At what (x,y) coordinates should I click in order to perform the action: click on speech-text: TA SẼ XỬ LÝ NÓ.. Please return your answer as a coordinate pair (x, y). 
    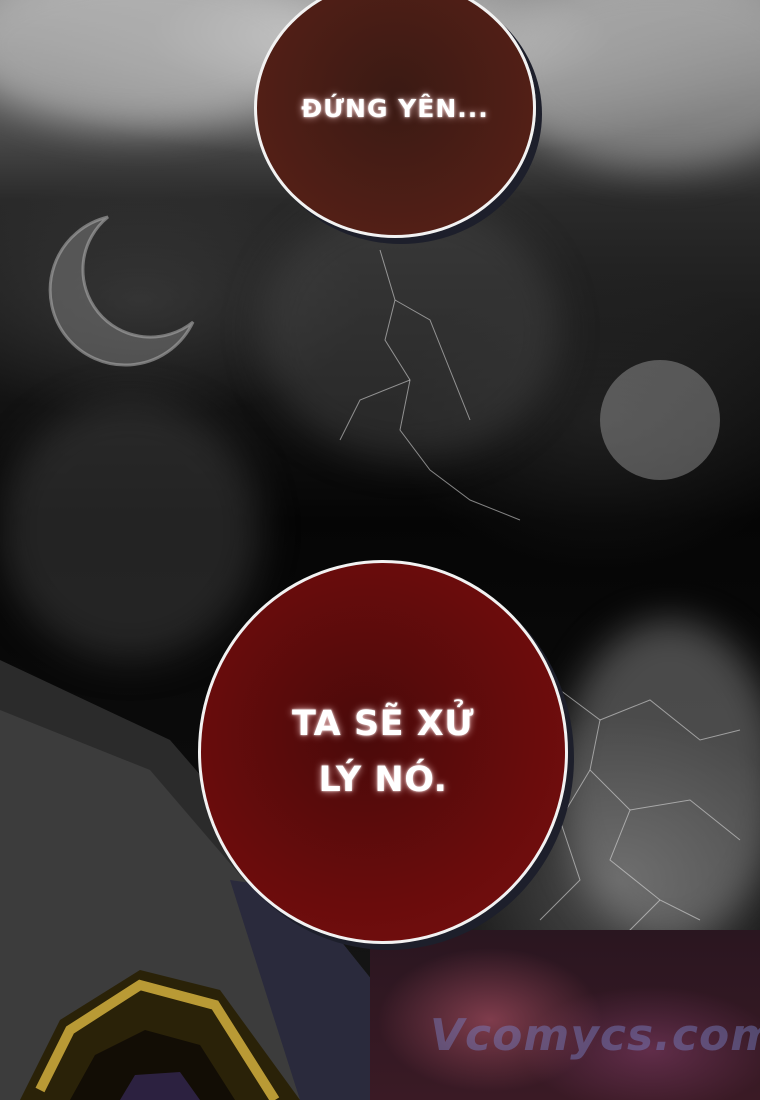
    Looking at the image, I should click on (383, 752).